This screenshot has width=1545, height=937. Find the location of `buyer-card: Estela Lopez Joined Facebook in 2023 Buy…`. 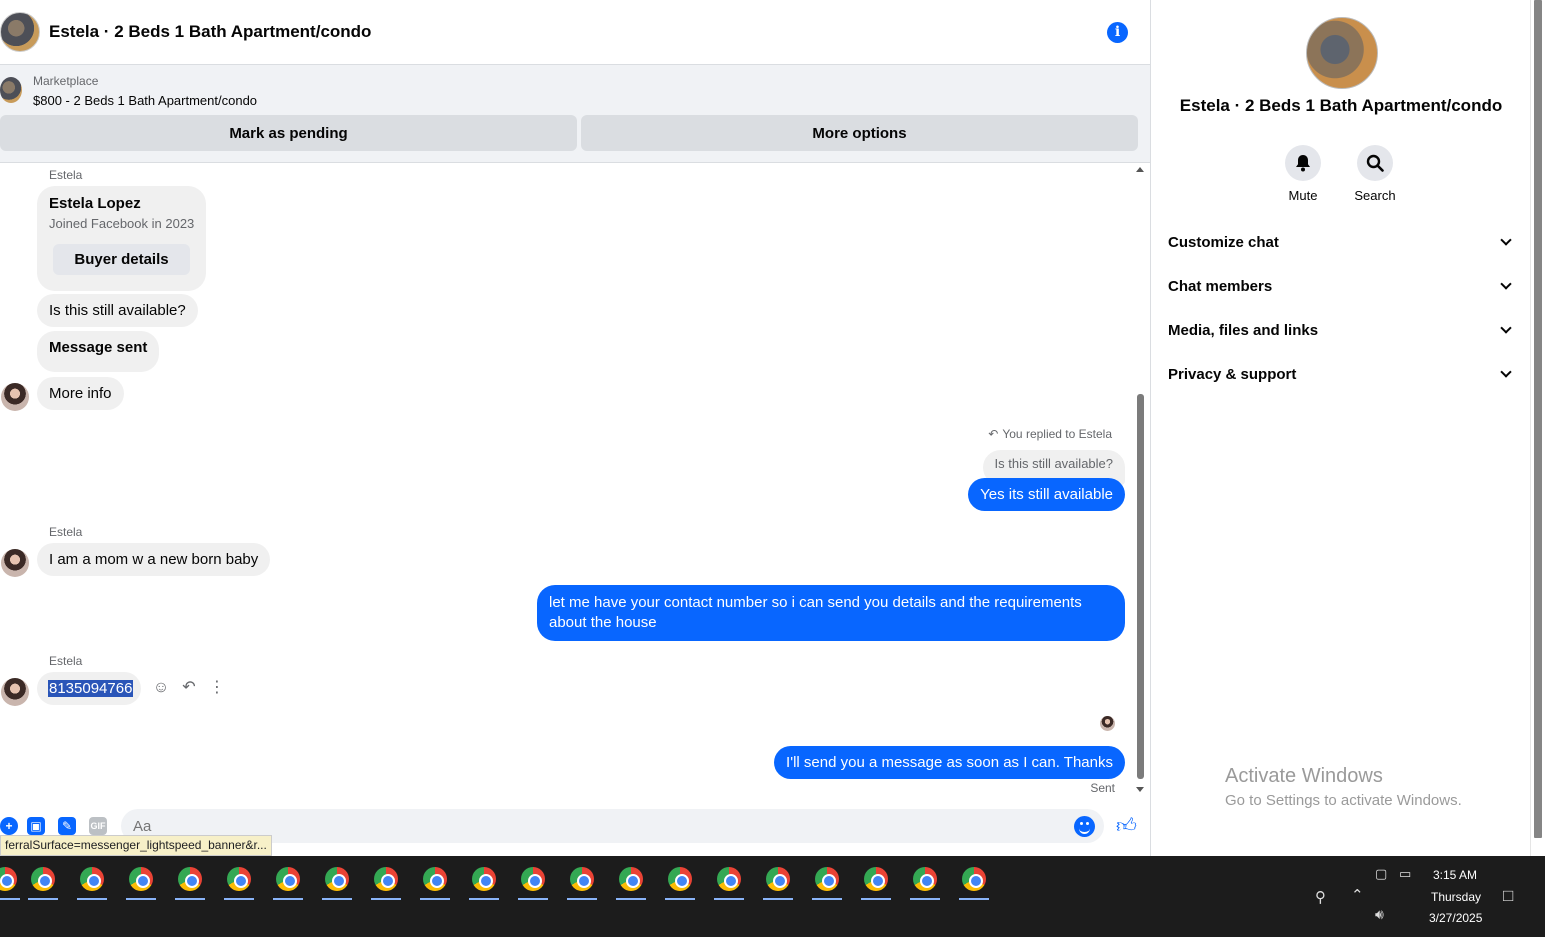

buyer-card: Estela Lopez Joined Facebook in 2023 Buy… is located at coordinates (121, 238).